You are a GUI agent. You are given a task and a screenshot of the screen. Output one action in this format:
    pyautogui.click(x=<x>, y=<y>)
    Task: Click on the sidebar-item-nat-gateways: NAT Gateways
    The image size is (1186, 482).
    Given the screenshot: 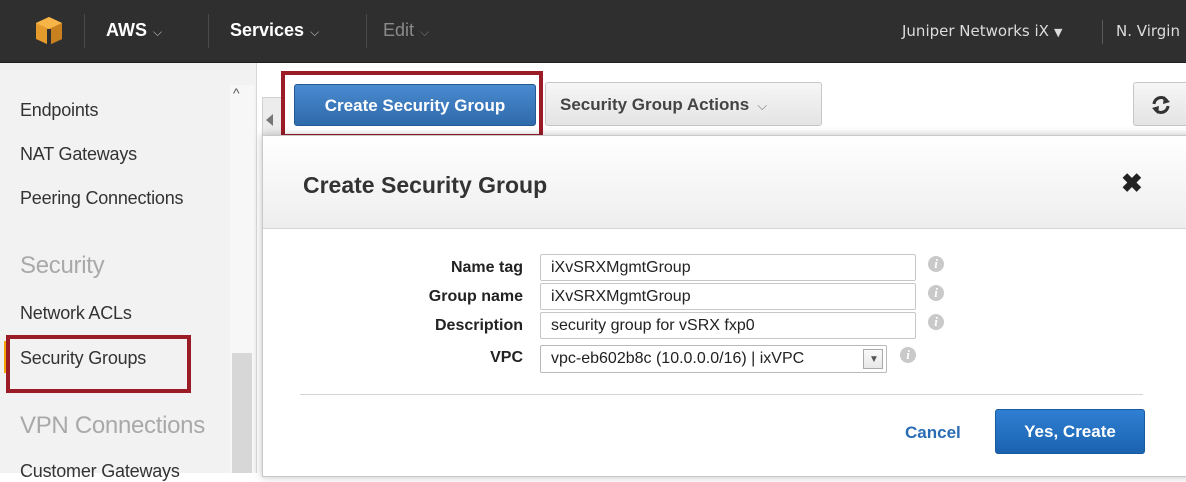 What is the action you would take?
    pyautogui.click(x=78, y=154)
    